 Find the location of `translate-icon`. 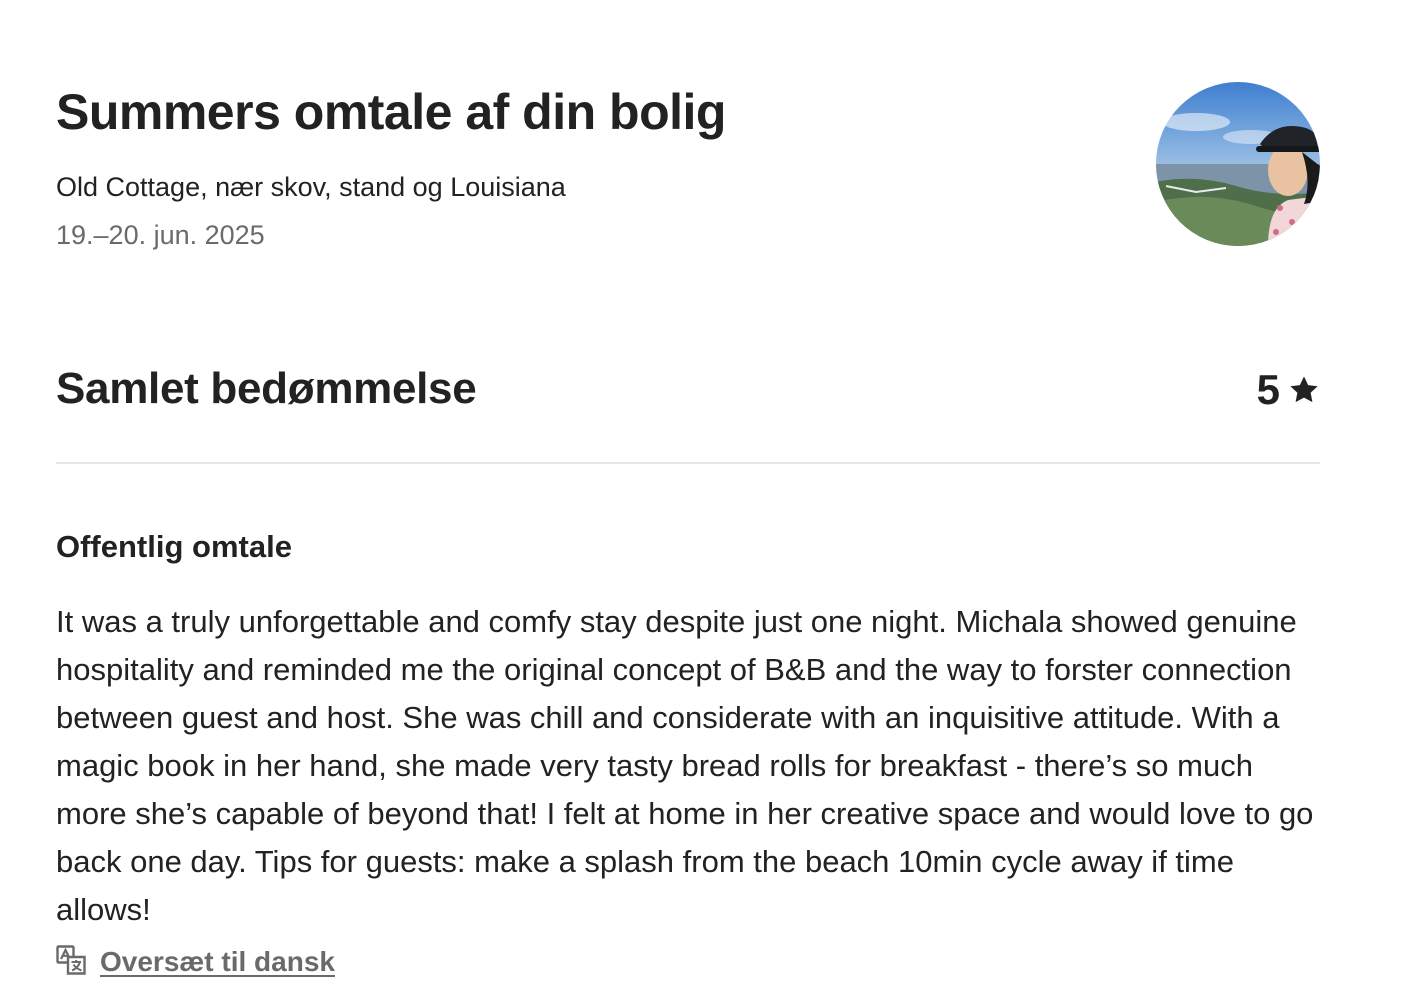

translate-icon is located at coordinates (71, 962).